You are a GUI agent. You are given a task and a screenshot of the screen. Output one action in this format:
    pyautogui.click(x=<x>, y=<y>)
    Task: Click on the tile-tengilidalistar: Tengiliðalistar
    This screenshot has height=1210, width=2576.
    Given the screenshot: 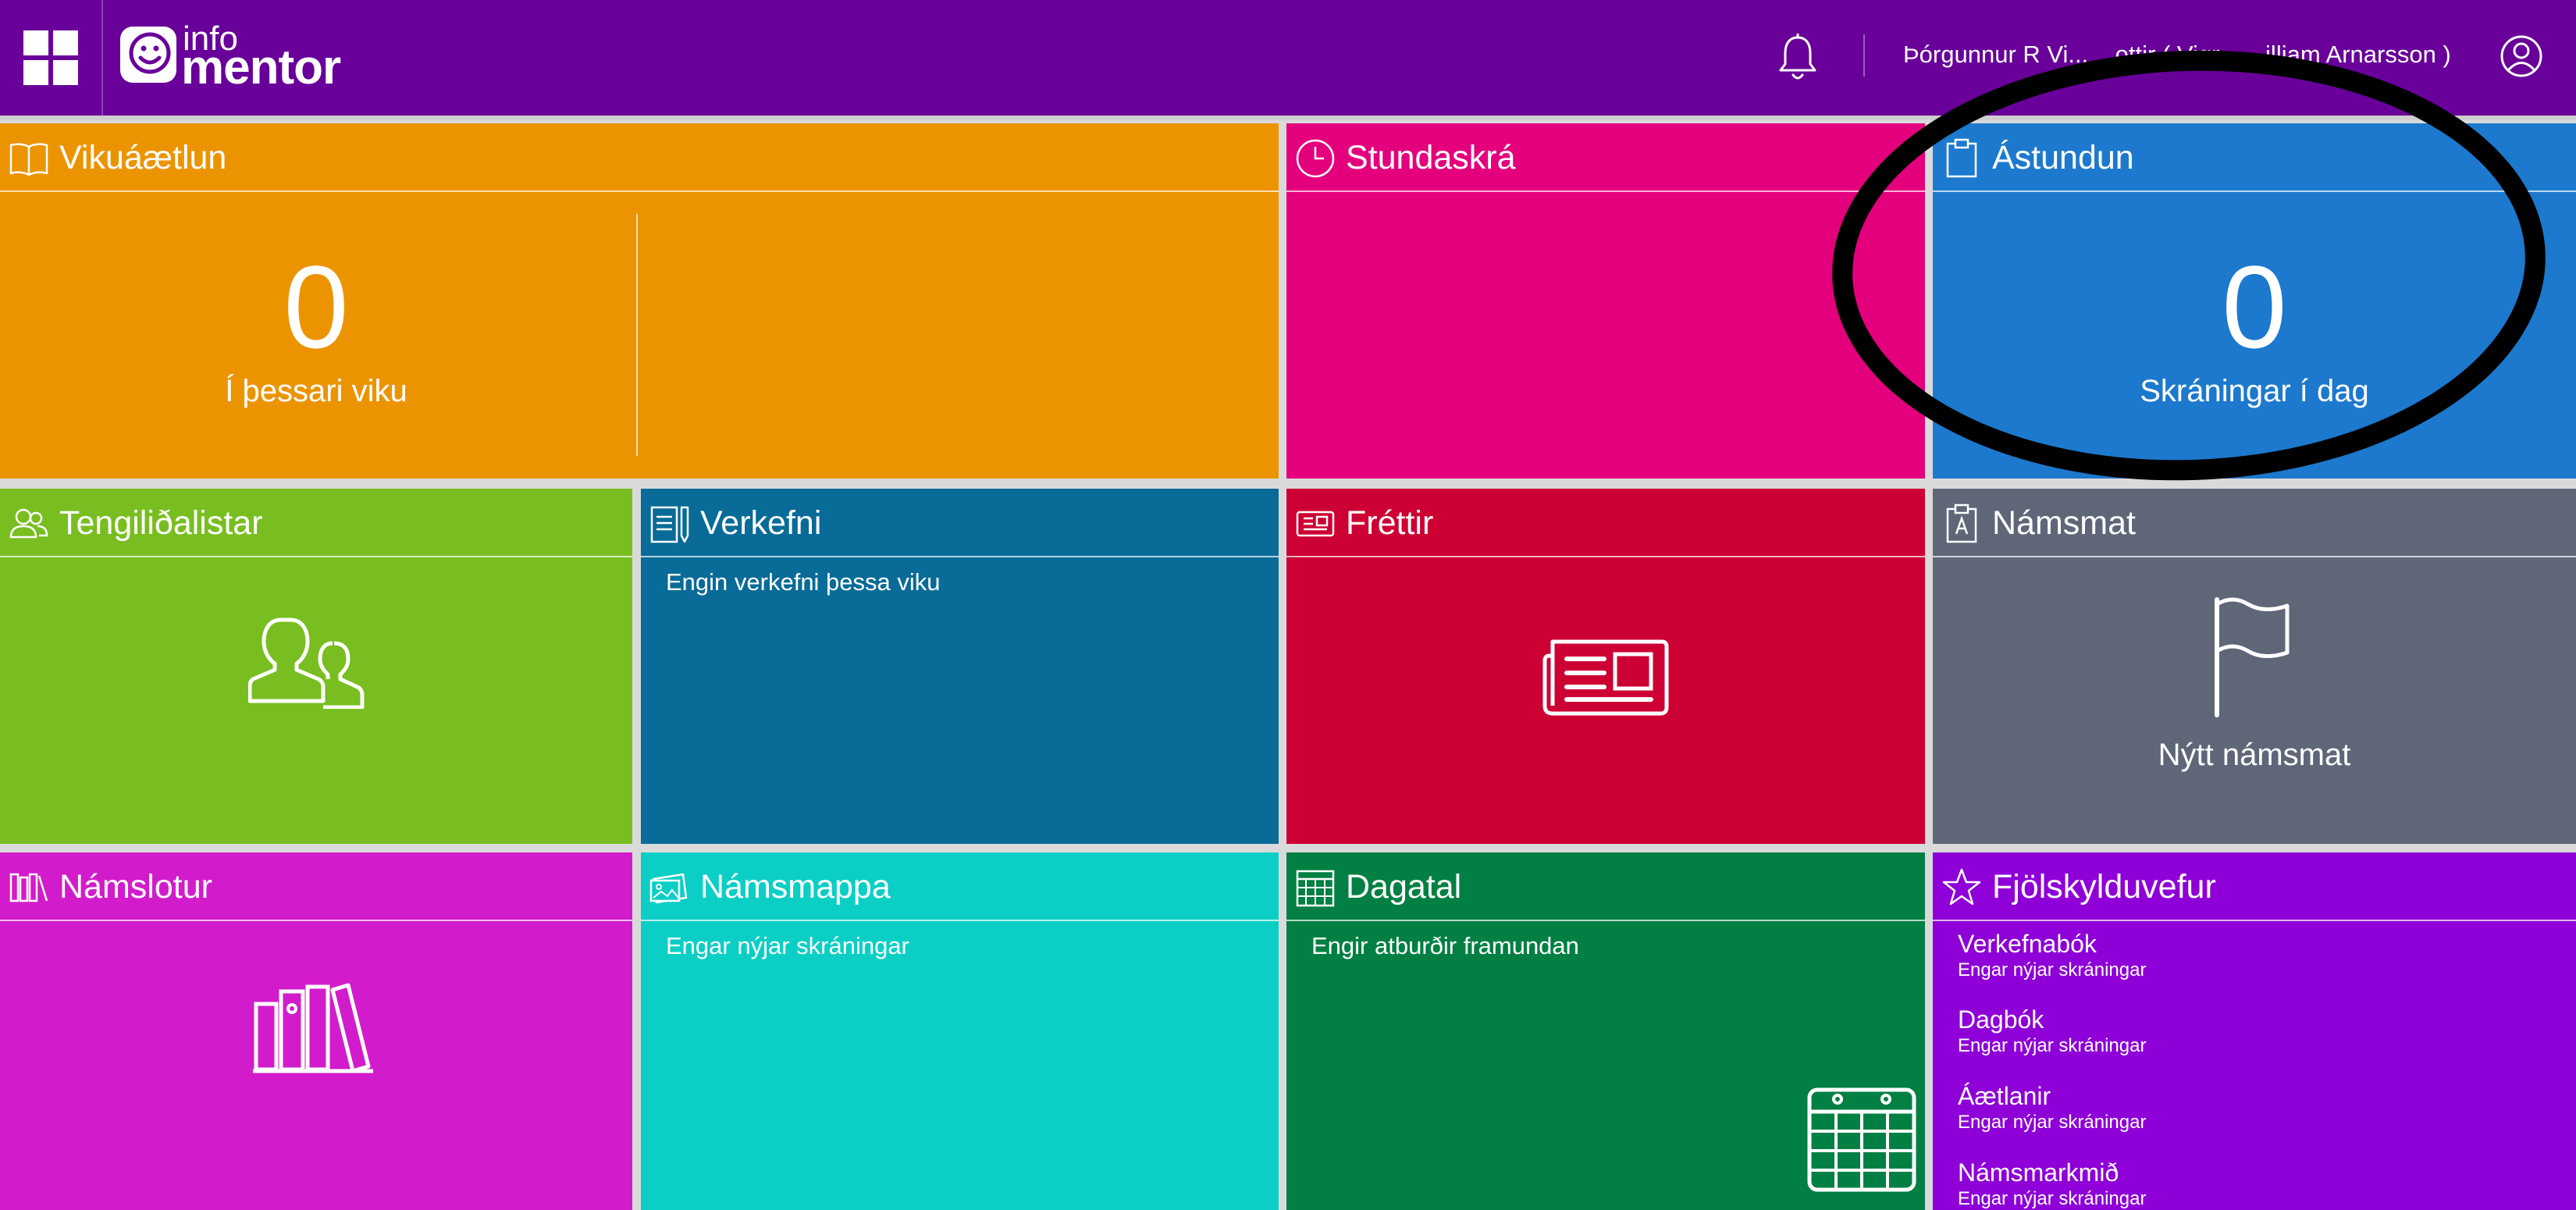 What is the action you would take?
    pyautogui.click(x=316, y=666)
    